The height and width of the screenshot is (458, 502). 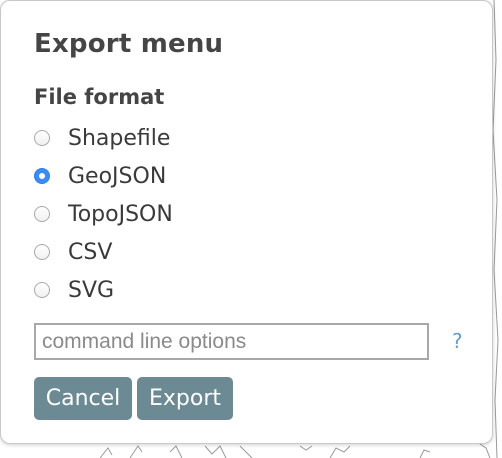 What do you see at coordinates (42, 290) in the screenshot?
I see `svg-radio` at bounding box center [42, 290].